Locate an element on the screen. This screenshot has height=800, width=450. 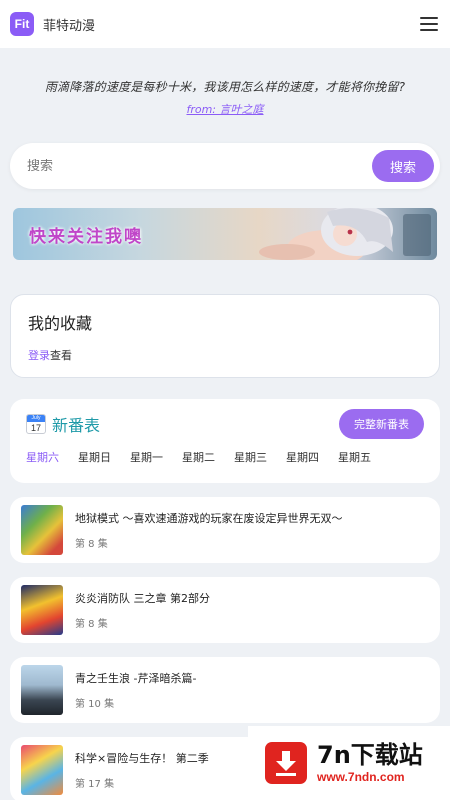
anime-title: 炎炎消防队 三之章 第2部分 is located at coordinates (142, 598).